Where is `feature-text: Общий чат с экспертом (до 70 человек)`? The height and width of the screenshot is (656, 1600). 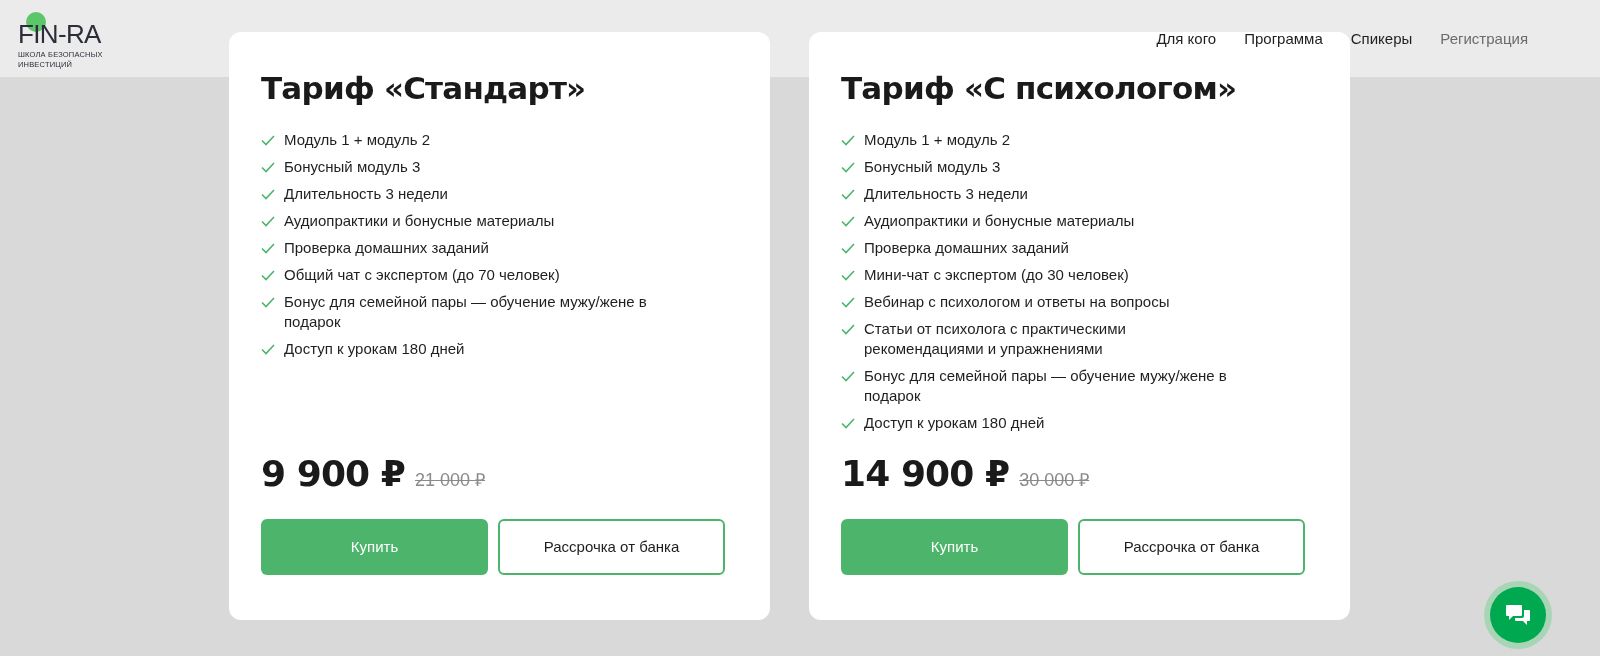
feature-text: Общий чат с экспертом (до 70 человек) is located at coordinates (422, 275).